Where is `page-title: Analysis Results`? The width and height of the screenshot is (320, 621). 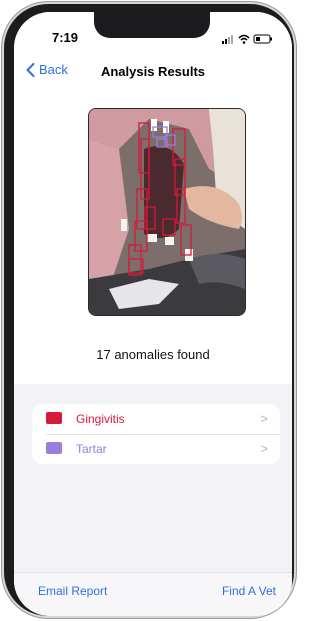 page-title: Analysis Results is located at coordinates (153, 71).